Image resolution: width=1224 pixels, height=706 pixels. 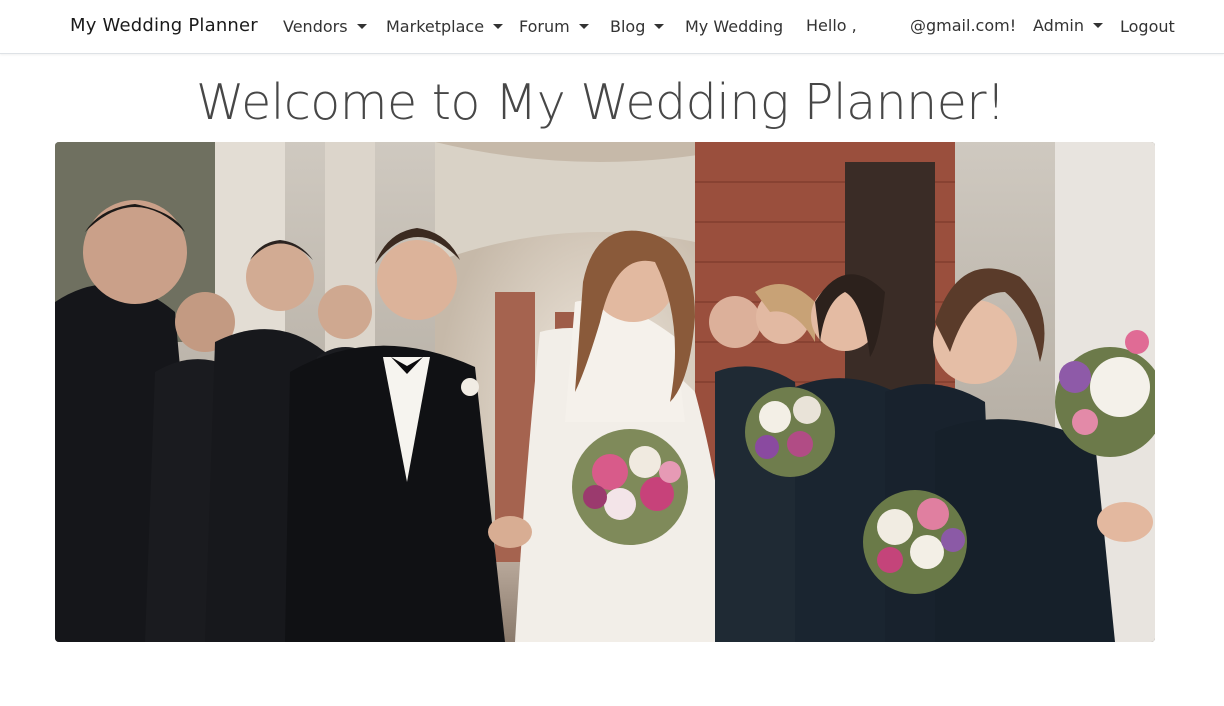 I want to click on nav-vendors-dropdown: Vendors, so click(x=325, y=26).